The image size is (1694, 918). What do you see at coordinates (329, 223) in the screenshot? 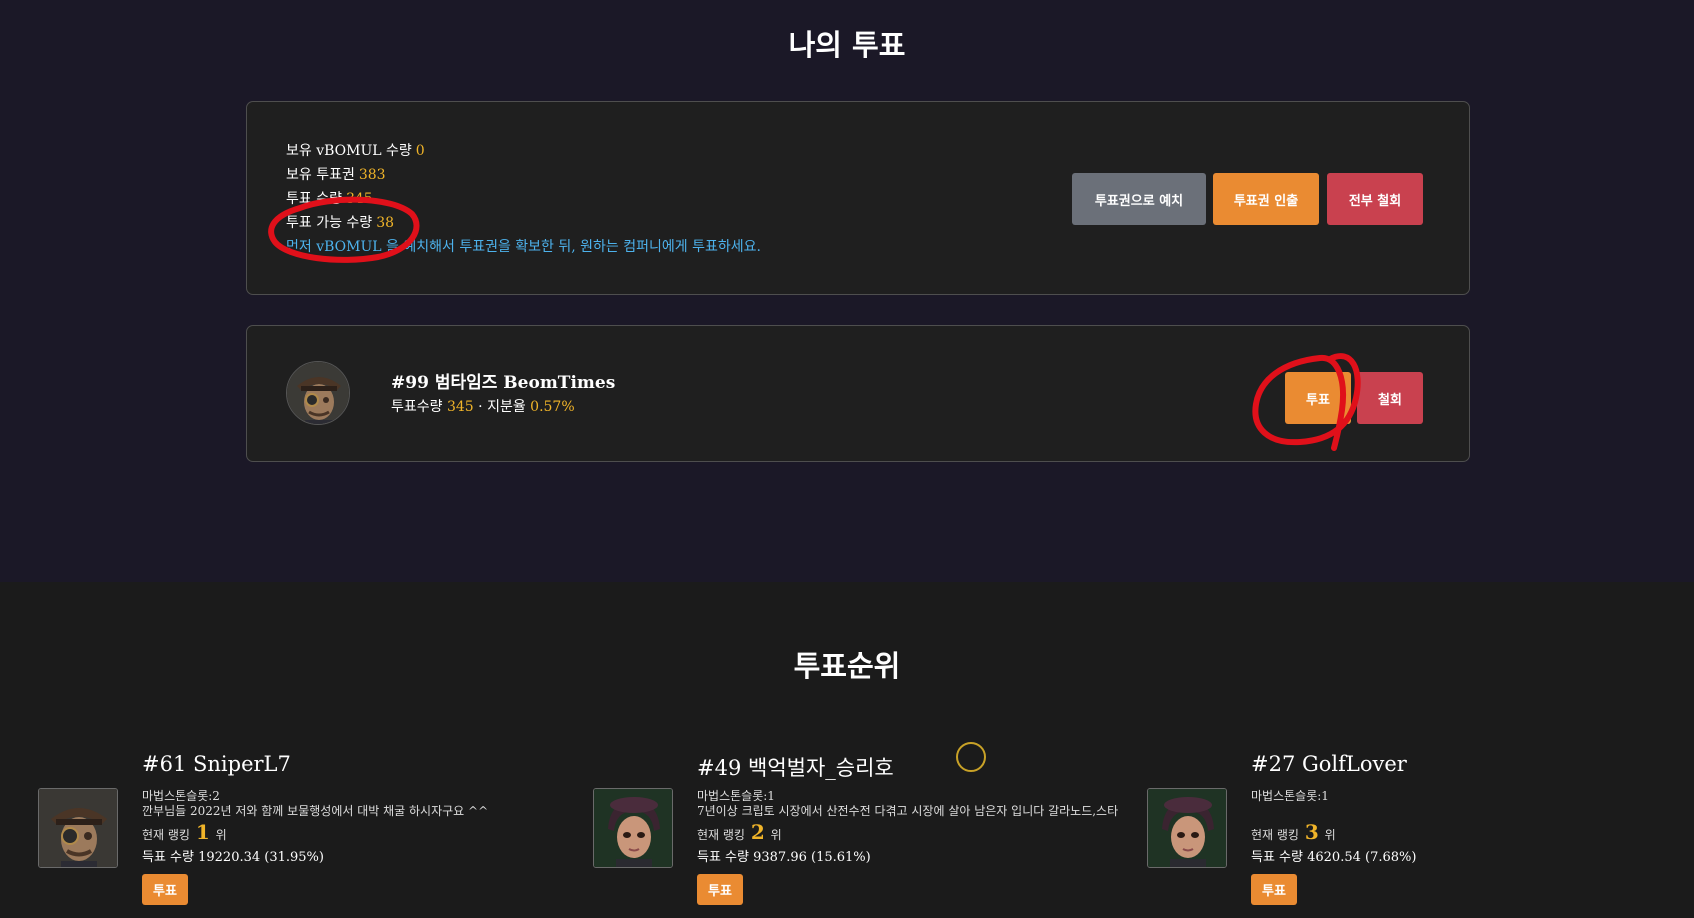
I see `stat-label: 투표 가능 수량` at bounding box center [329, 223].